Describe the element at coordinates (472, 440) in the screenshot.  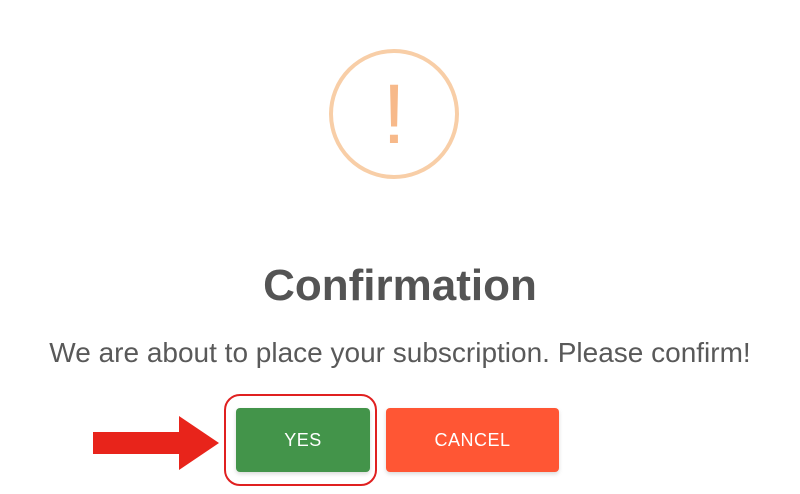
I see `cancel-button: CANCEL` at that location.